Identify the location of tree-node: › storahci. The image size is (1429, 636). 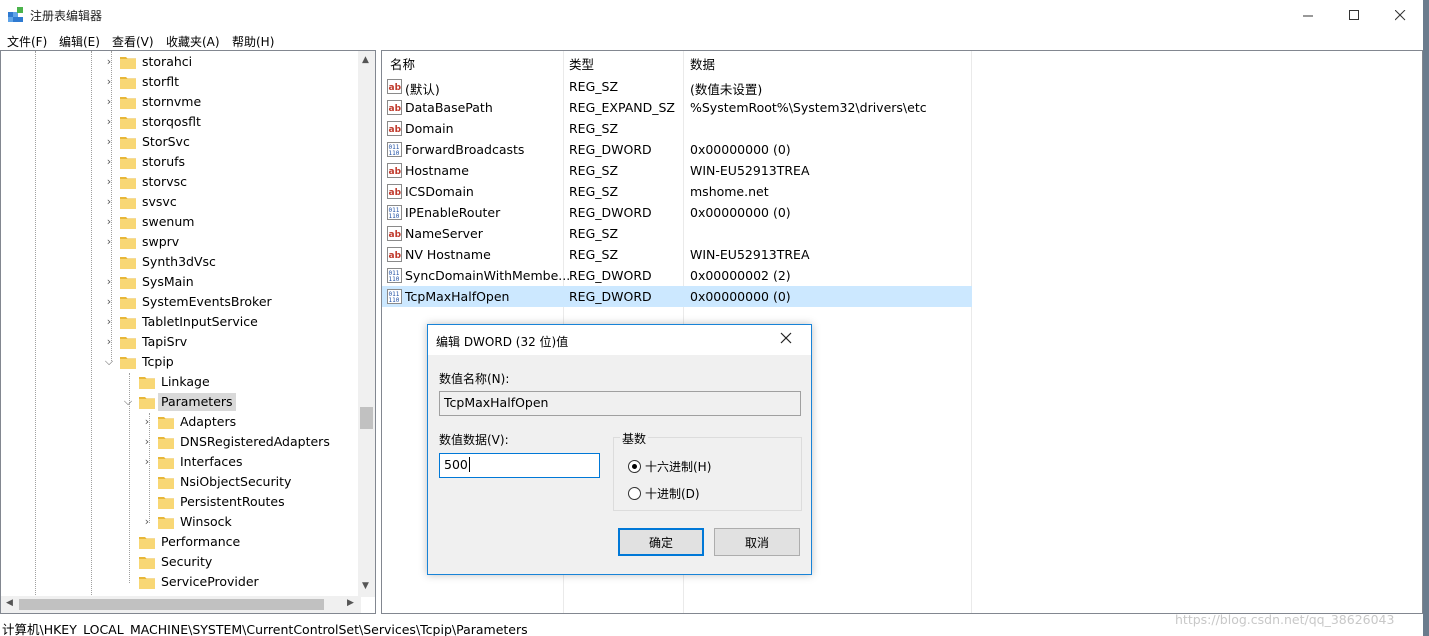
(151, 62).